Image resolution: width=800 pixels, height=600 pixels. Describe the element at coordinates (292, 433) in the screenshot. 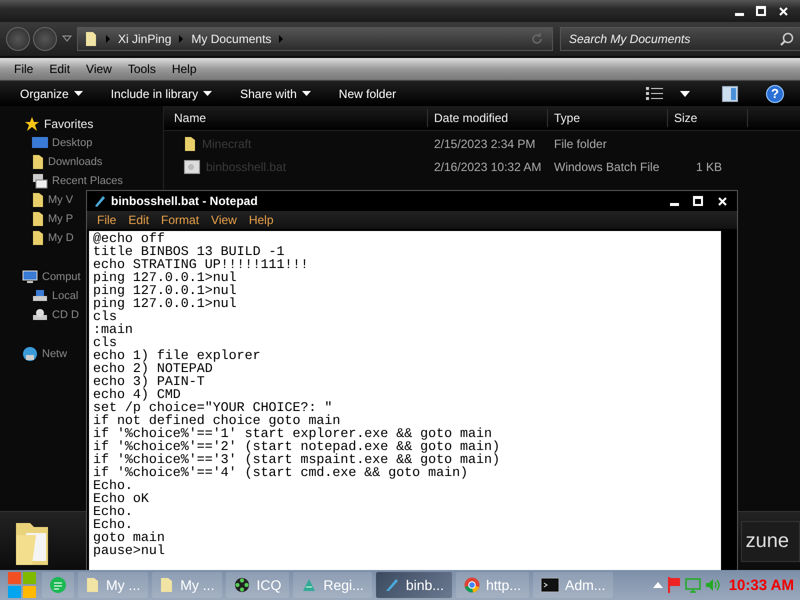

I see `code-line: if '%choice%'=='1' start explorer.exe && goto main` at that location.